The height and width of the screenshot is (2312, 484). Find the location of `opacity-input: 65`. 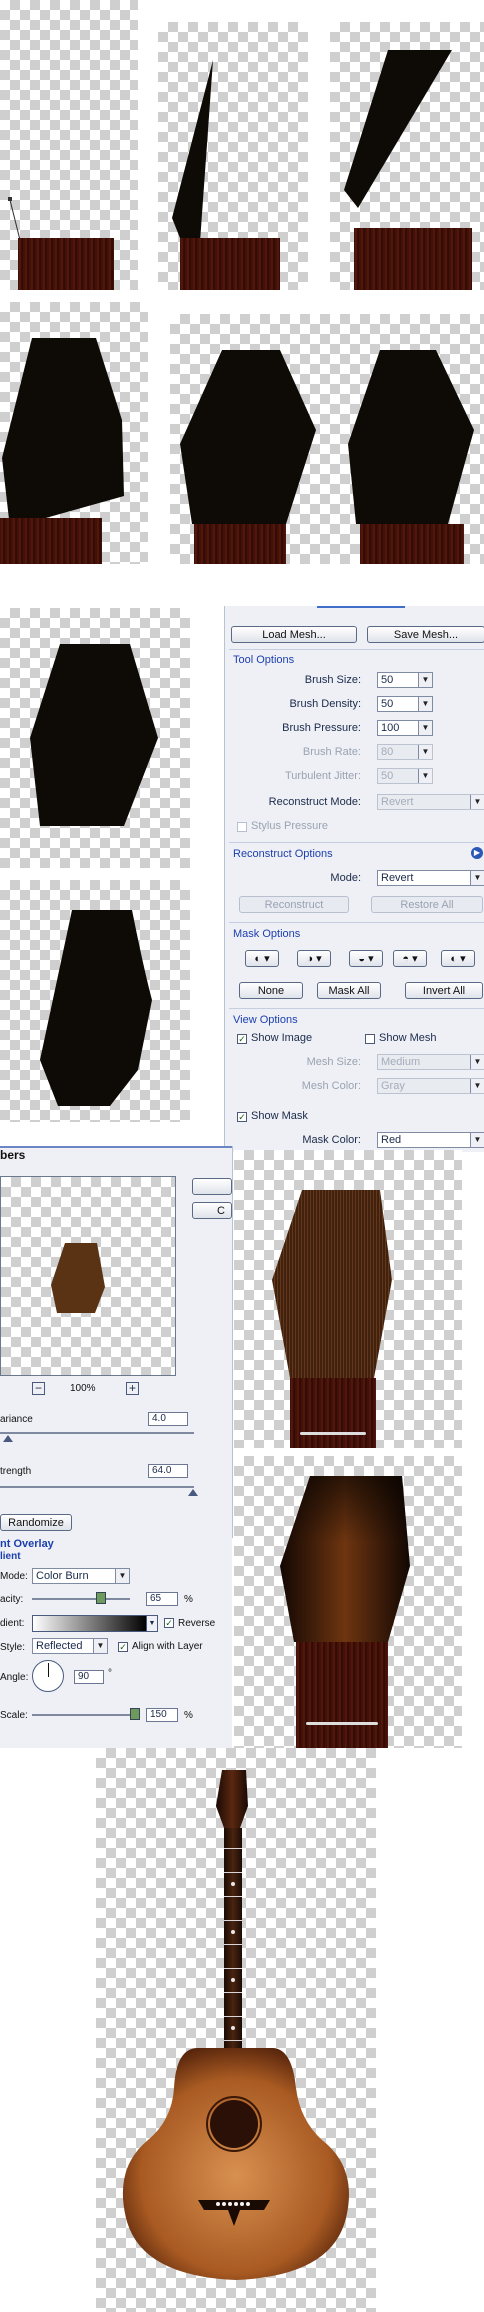

opacity-input: 65 is located at coordinates (162, 1599).